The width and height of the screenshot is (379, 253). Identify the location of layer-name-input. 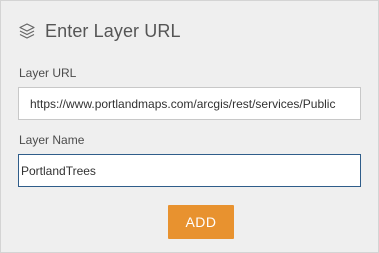
(189, 170).